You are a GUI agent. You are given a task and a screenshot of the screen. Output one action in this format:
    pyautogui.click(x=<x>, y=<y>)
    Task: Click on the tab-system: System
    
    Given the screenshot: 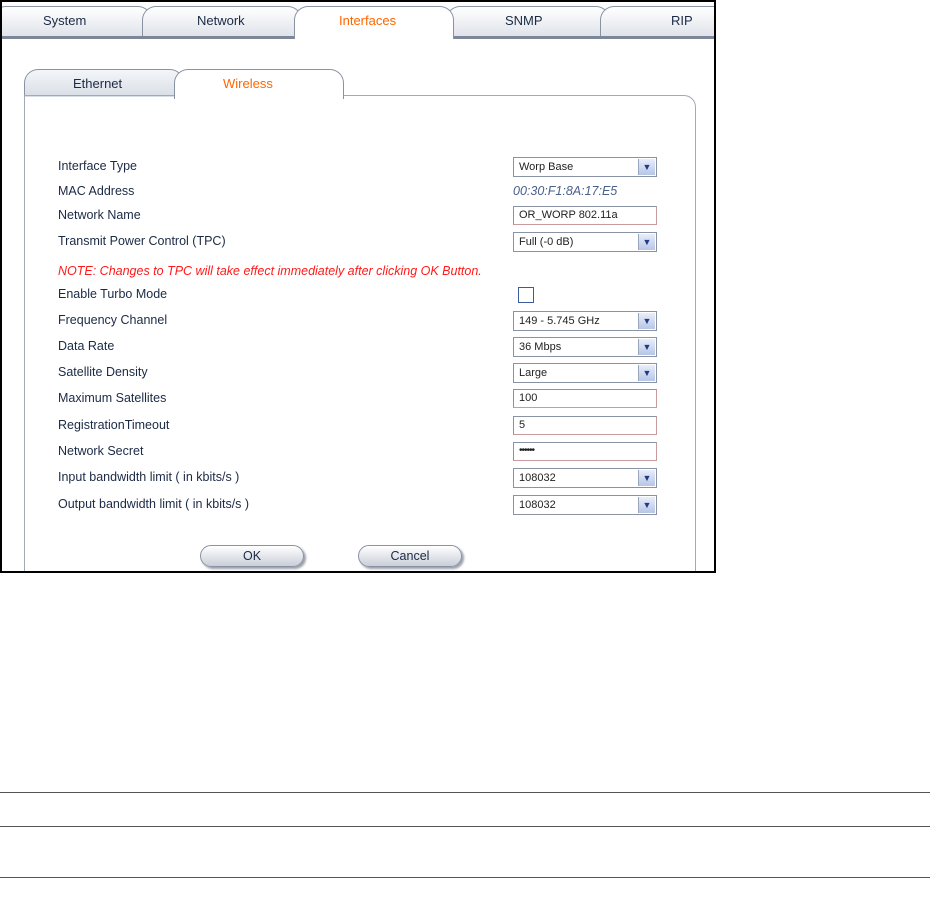 What is the action you would take?
    pyautogui.click(x=77, y=21)
    